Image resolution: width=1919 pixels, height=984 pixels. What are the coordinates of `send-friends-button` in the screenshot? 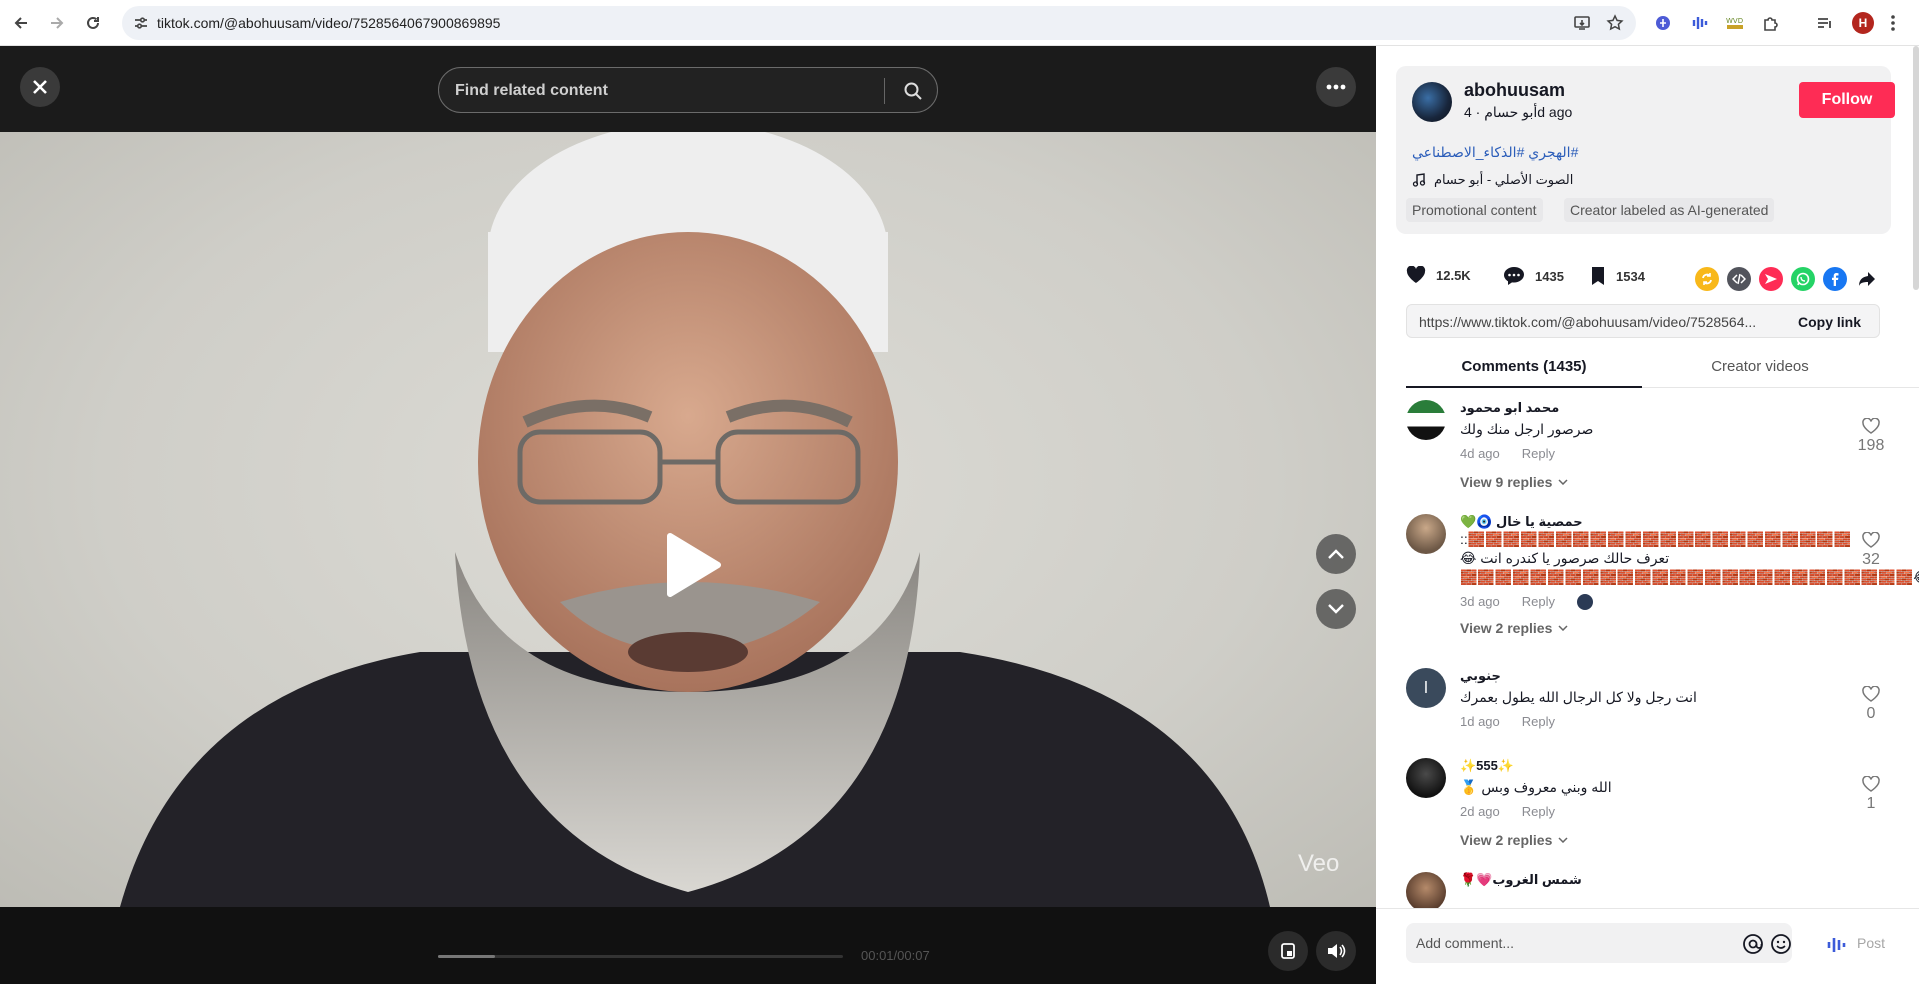 It's located at (1771, 279).